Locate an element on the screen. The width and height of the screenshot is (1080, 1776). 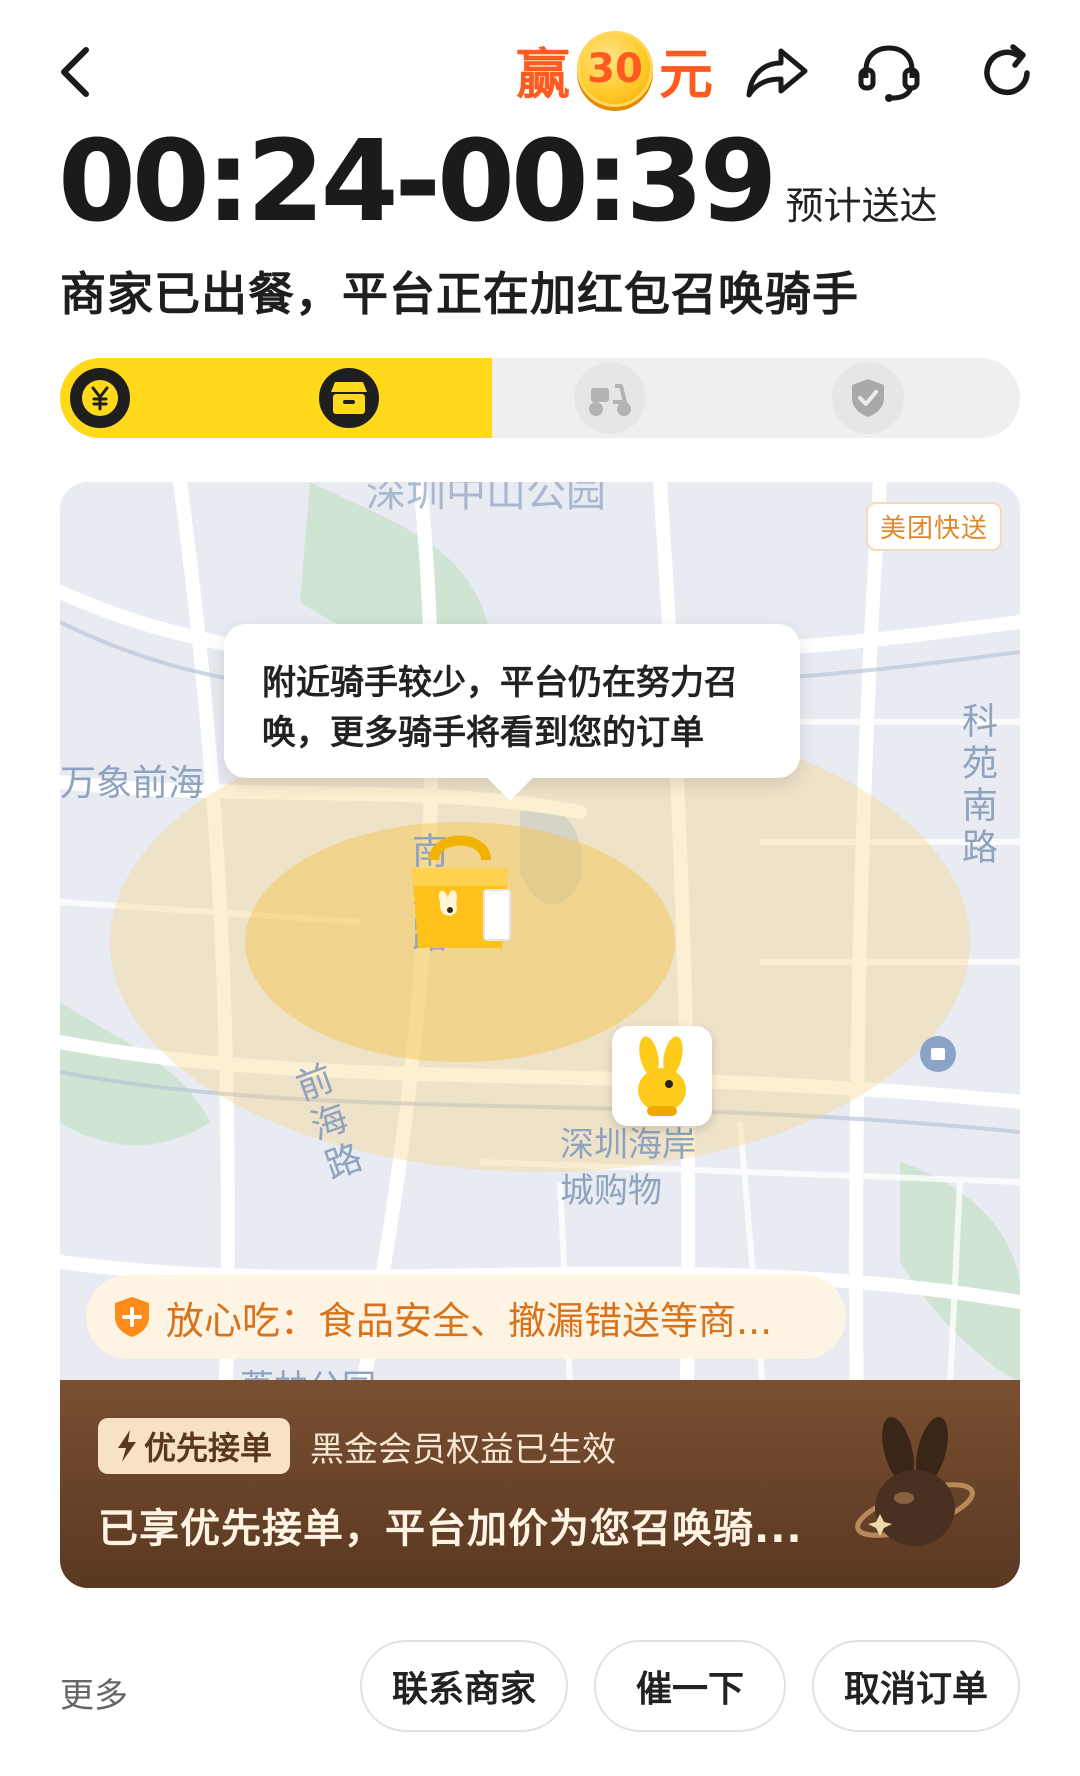
eta-row: 00:24-00:39 预计送达 is located at coordinates (498, 182).